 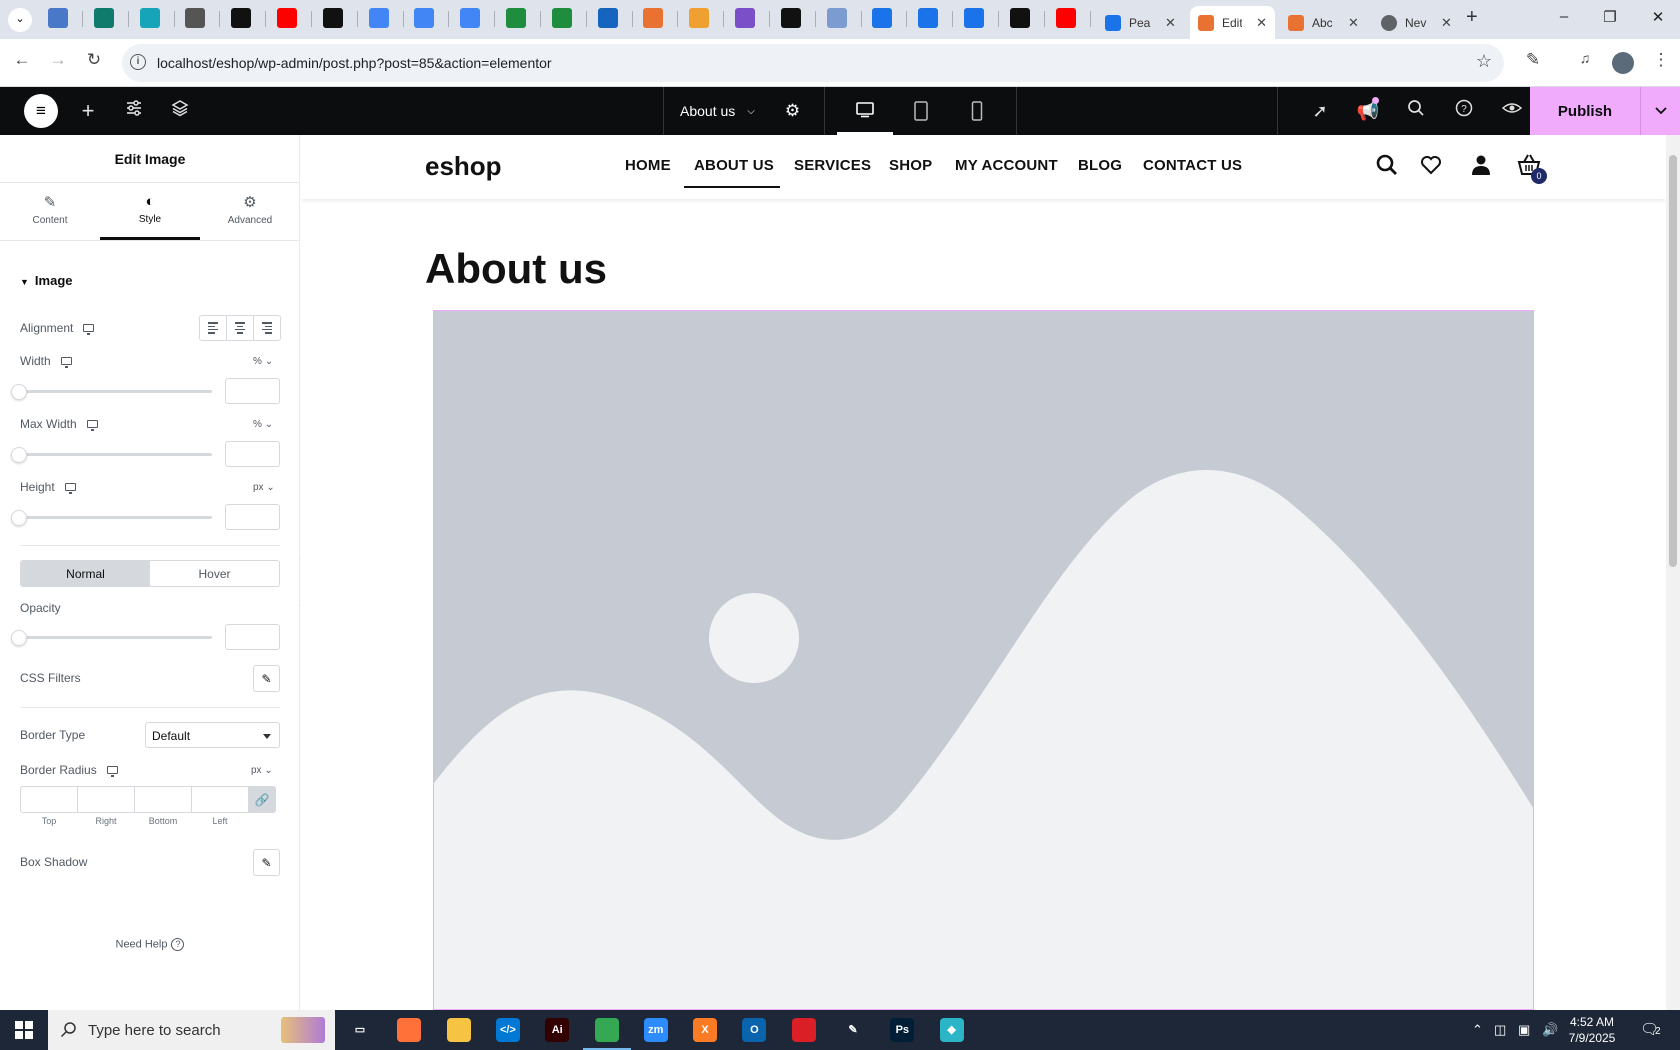 I want to click on mobile-device-icon, so click(x=977, y=111).